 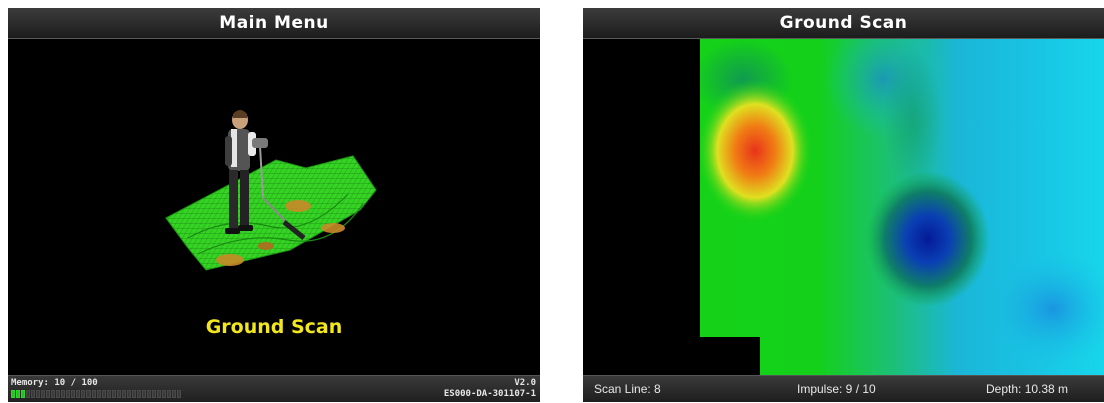 What do you see at coordinates (843, 23) in the screenshot?
I see `ground-scan-title: Ground Scan` at bounding box center [843, 23].